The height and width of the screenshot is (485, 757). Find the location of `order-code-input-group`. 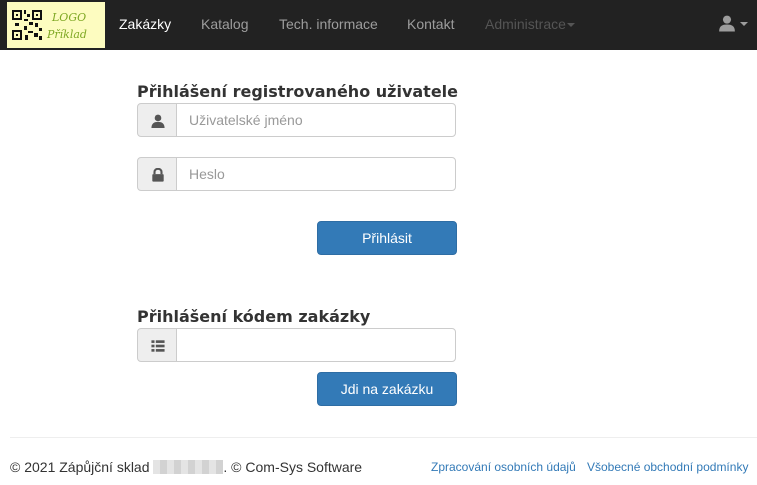

order-code-input-group is located at coordinates (296, 345).